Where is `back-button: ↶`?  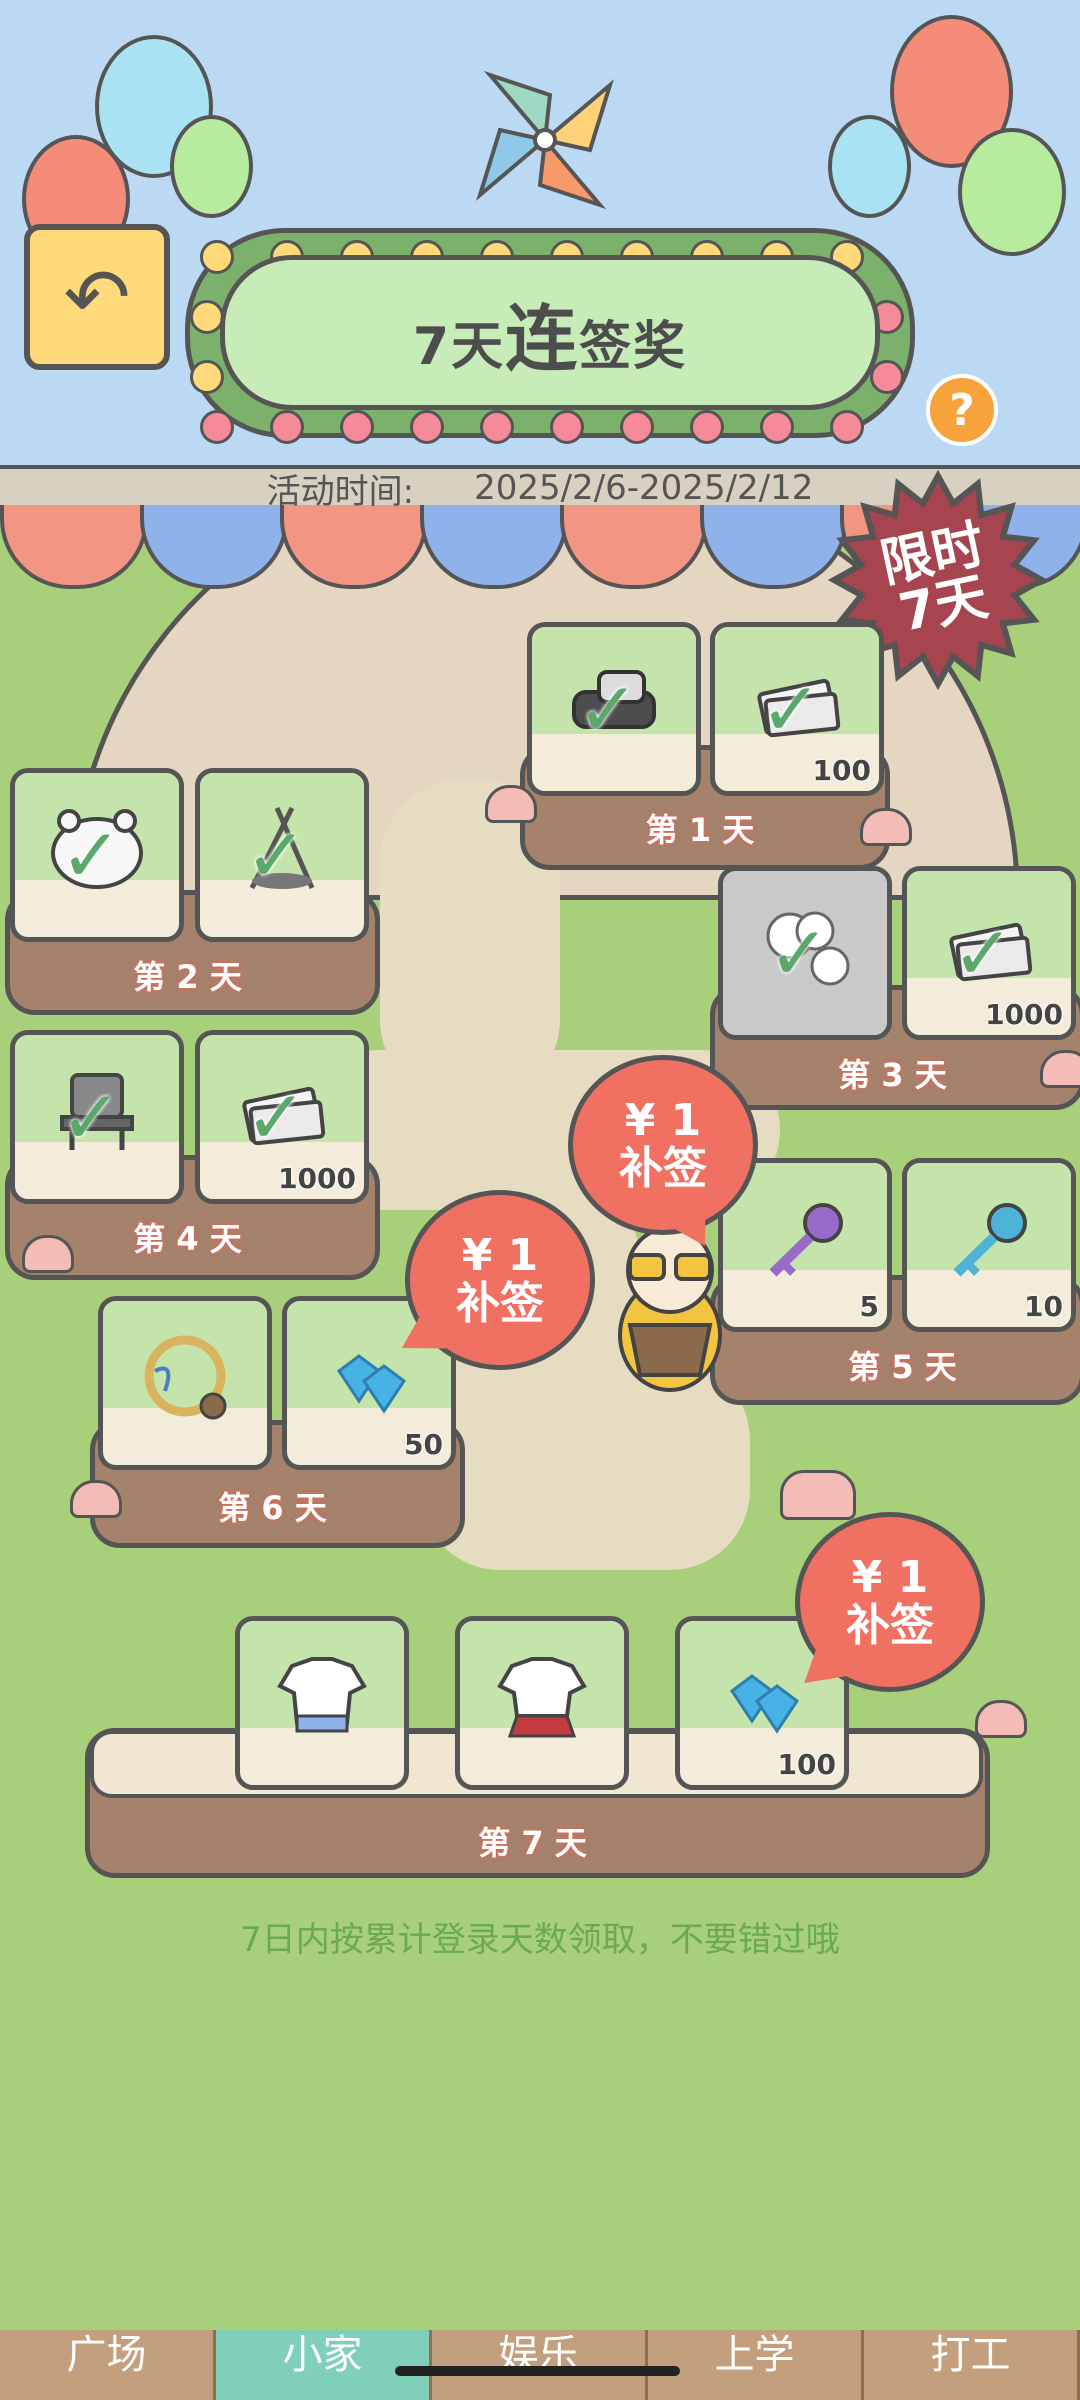 back-button: ↶ is located at coordinates (97, 297).